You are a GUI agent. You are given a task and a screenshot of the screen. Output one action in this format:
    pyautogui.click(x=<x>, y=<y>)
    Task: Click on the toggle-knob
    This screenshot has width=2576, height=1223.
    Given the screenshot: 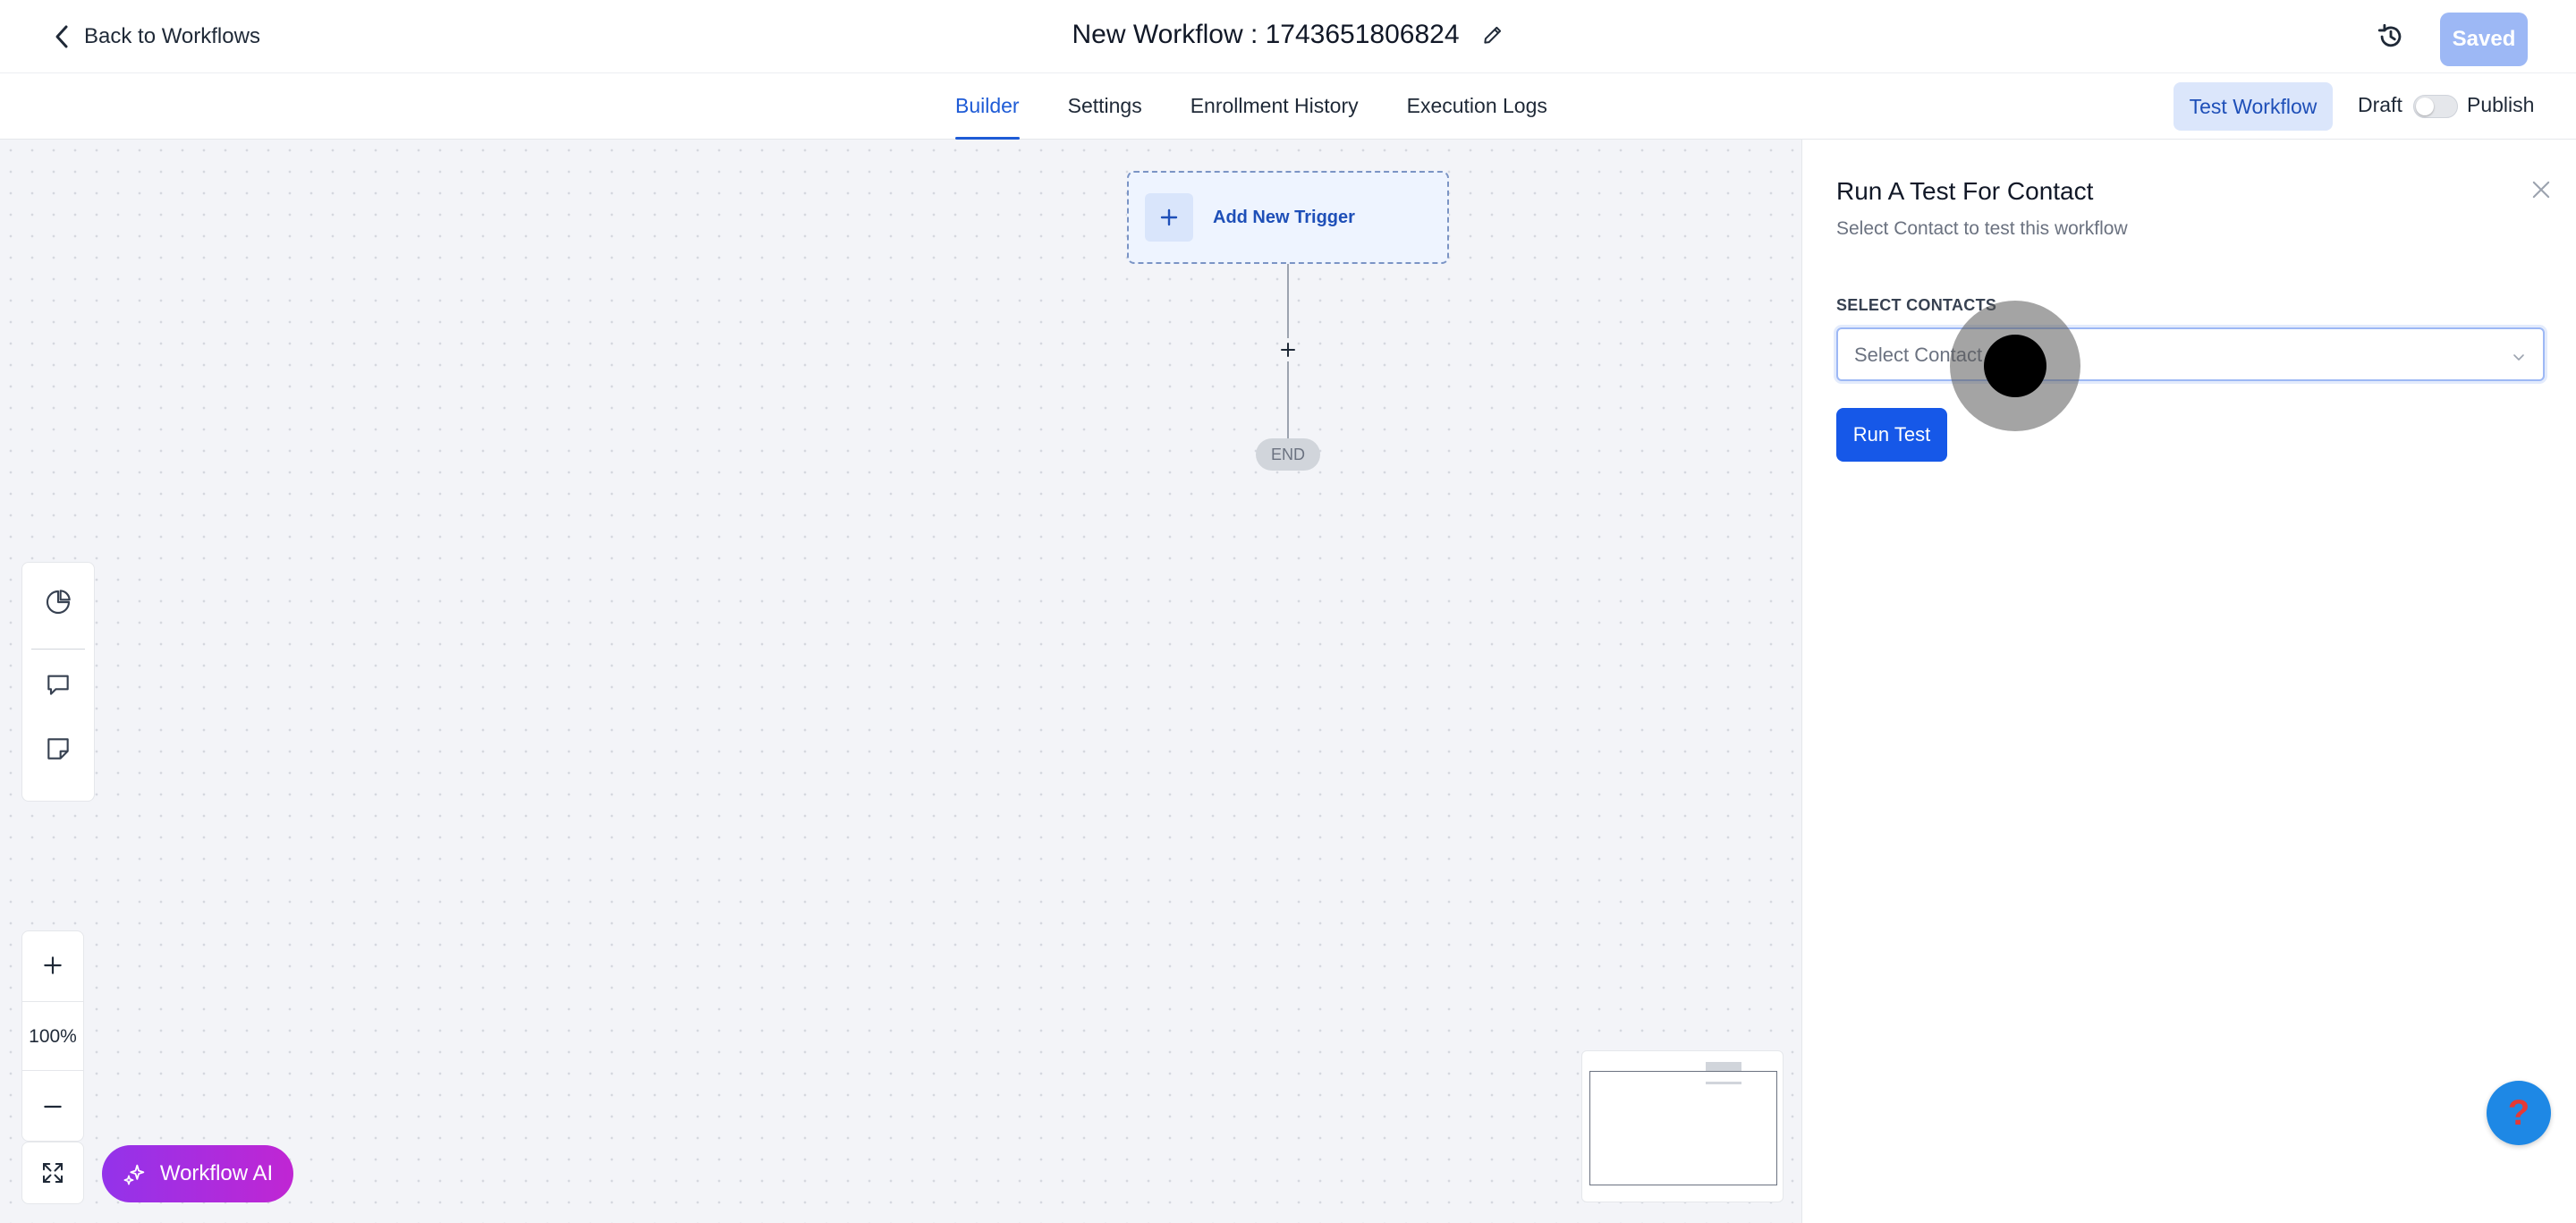 What is the action you would take?
    pyautogui.click(x=2425, y=106)
    